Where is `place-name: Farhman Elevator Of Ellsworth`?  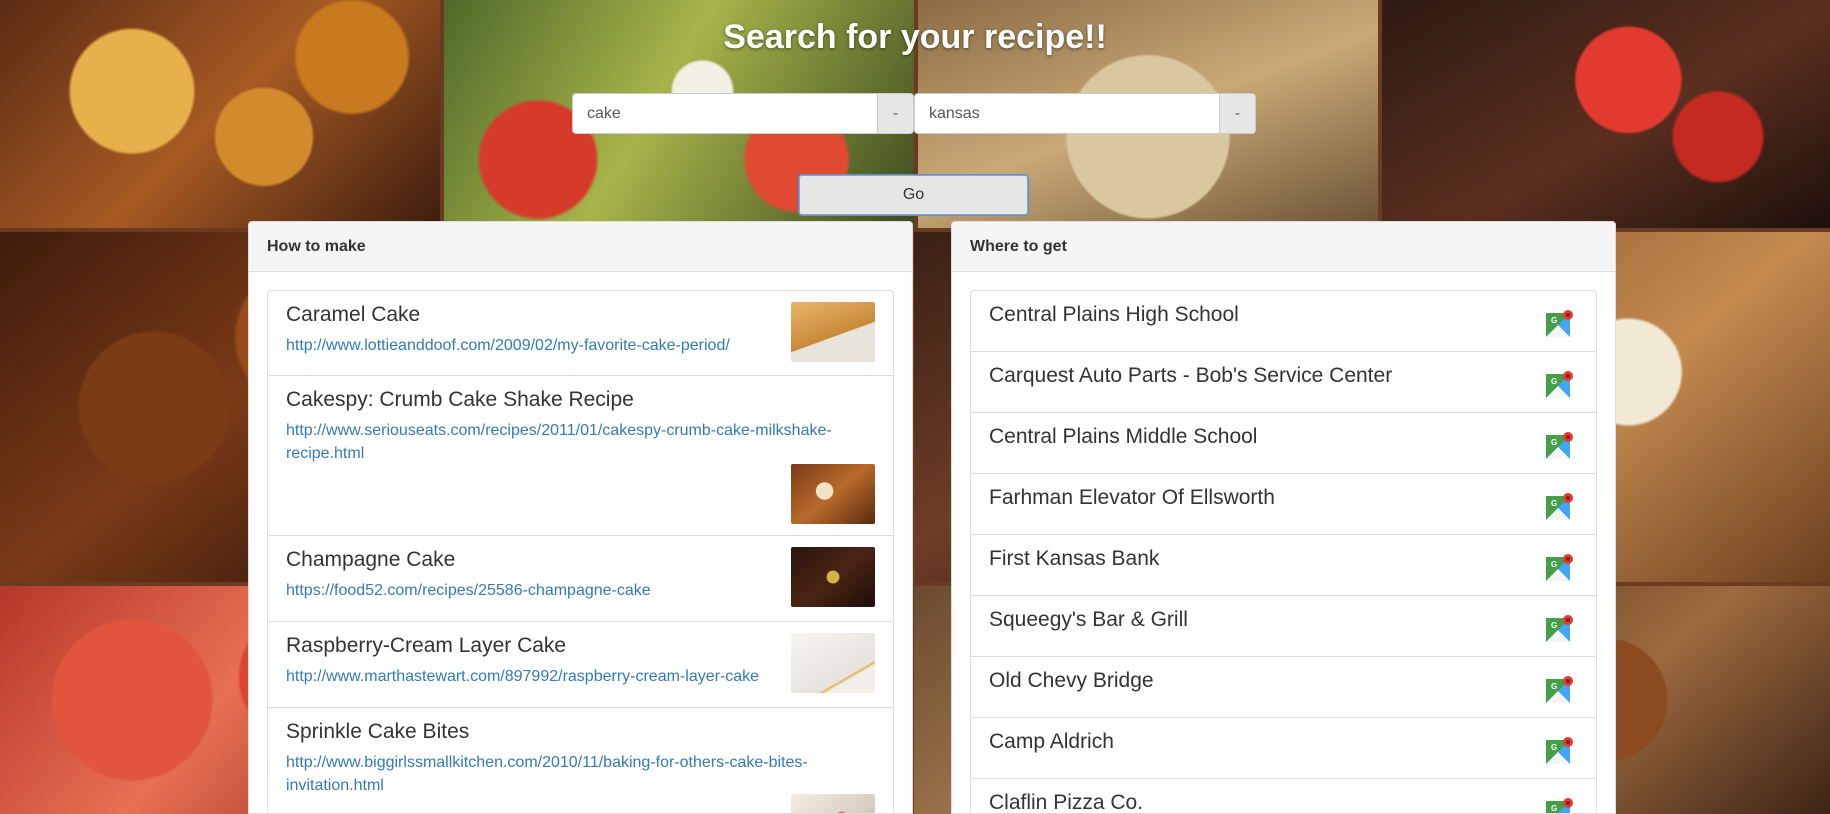
place-name: Farhman Elevator Of Ellsworth is located at coordinates (1132, 497).